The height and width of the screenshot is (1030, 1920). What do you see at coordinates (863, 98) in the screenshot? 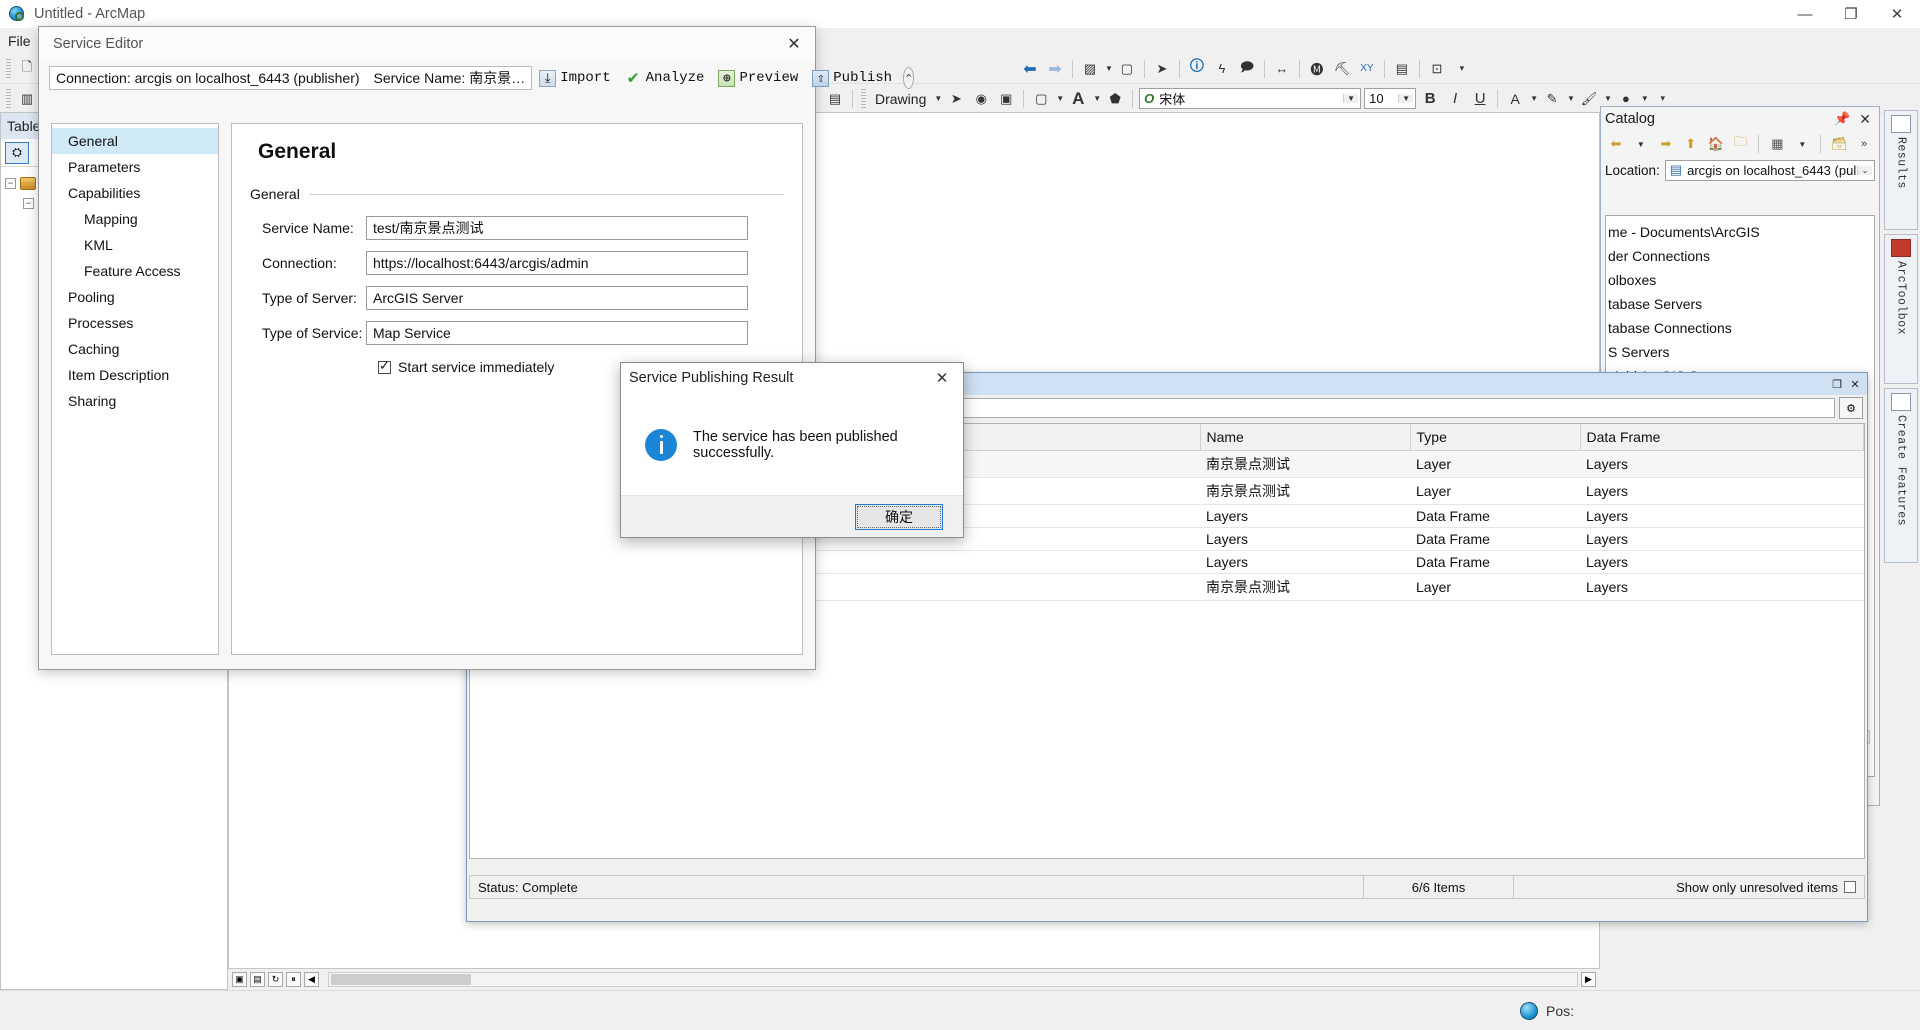
I see `drawing-grip` at bounding box center [863, 98].